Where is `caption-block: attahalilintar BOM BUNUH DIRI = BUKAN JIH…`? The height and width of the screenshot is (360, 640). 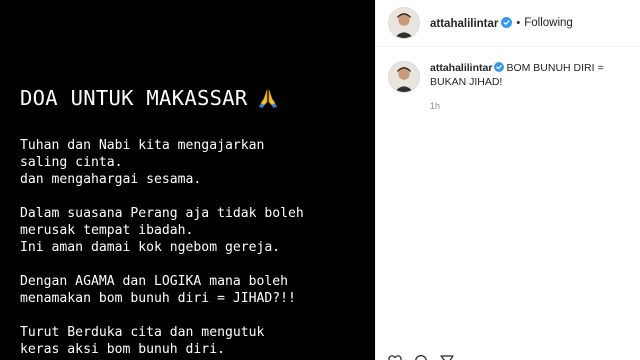
caption-block: attahalilintar BOM BUNUH DIRI = BUKAN JIH… is located at coordinates (530, 86).